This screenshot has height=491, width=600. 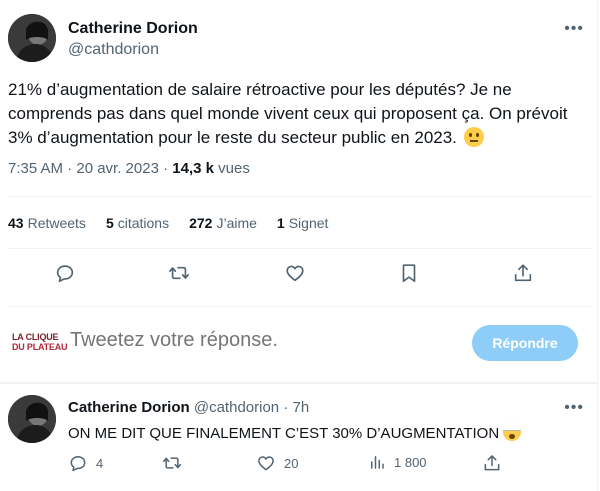 I want to click on stat-count: 5, so click(x=109, y=223).